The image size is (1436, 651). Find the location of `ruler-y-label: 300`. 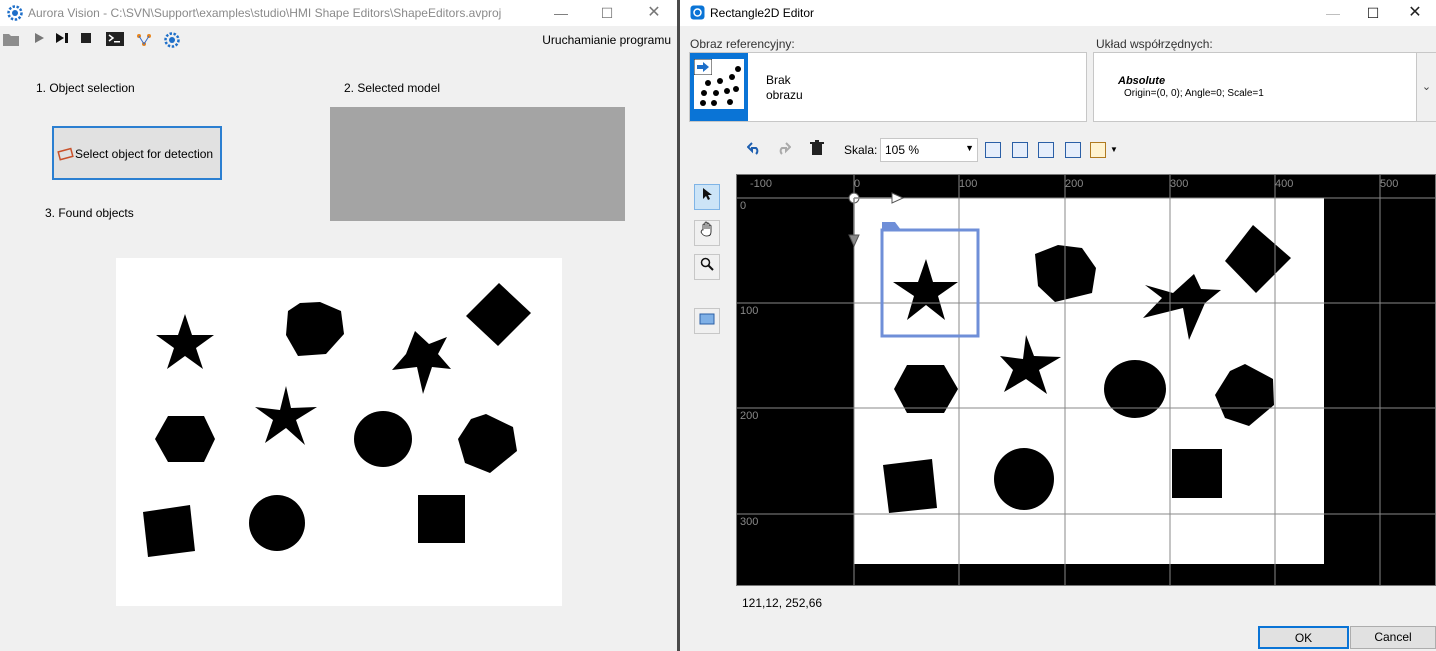

ruler-y-label: 300 is located at coordinates (749, 522).